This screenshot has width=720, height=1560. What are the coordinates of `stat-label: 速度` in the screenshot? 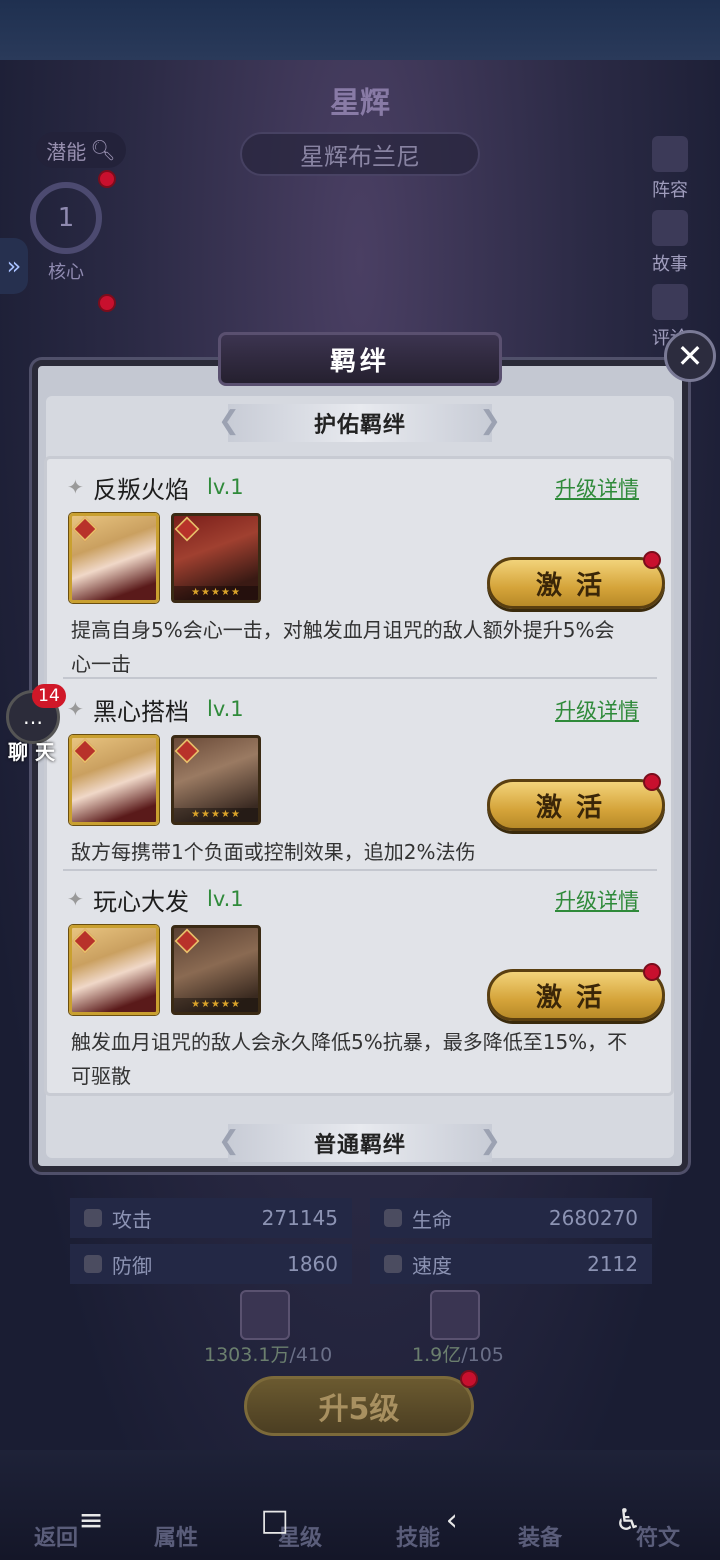 It's located at (432, 1265).